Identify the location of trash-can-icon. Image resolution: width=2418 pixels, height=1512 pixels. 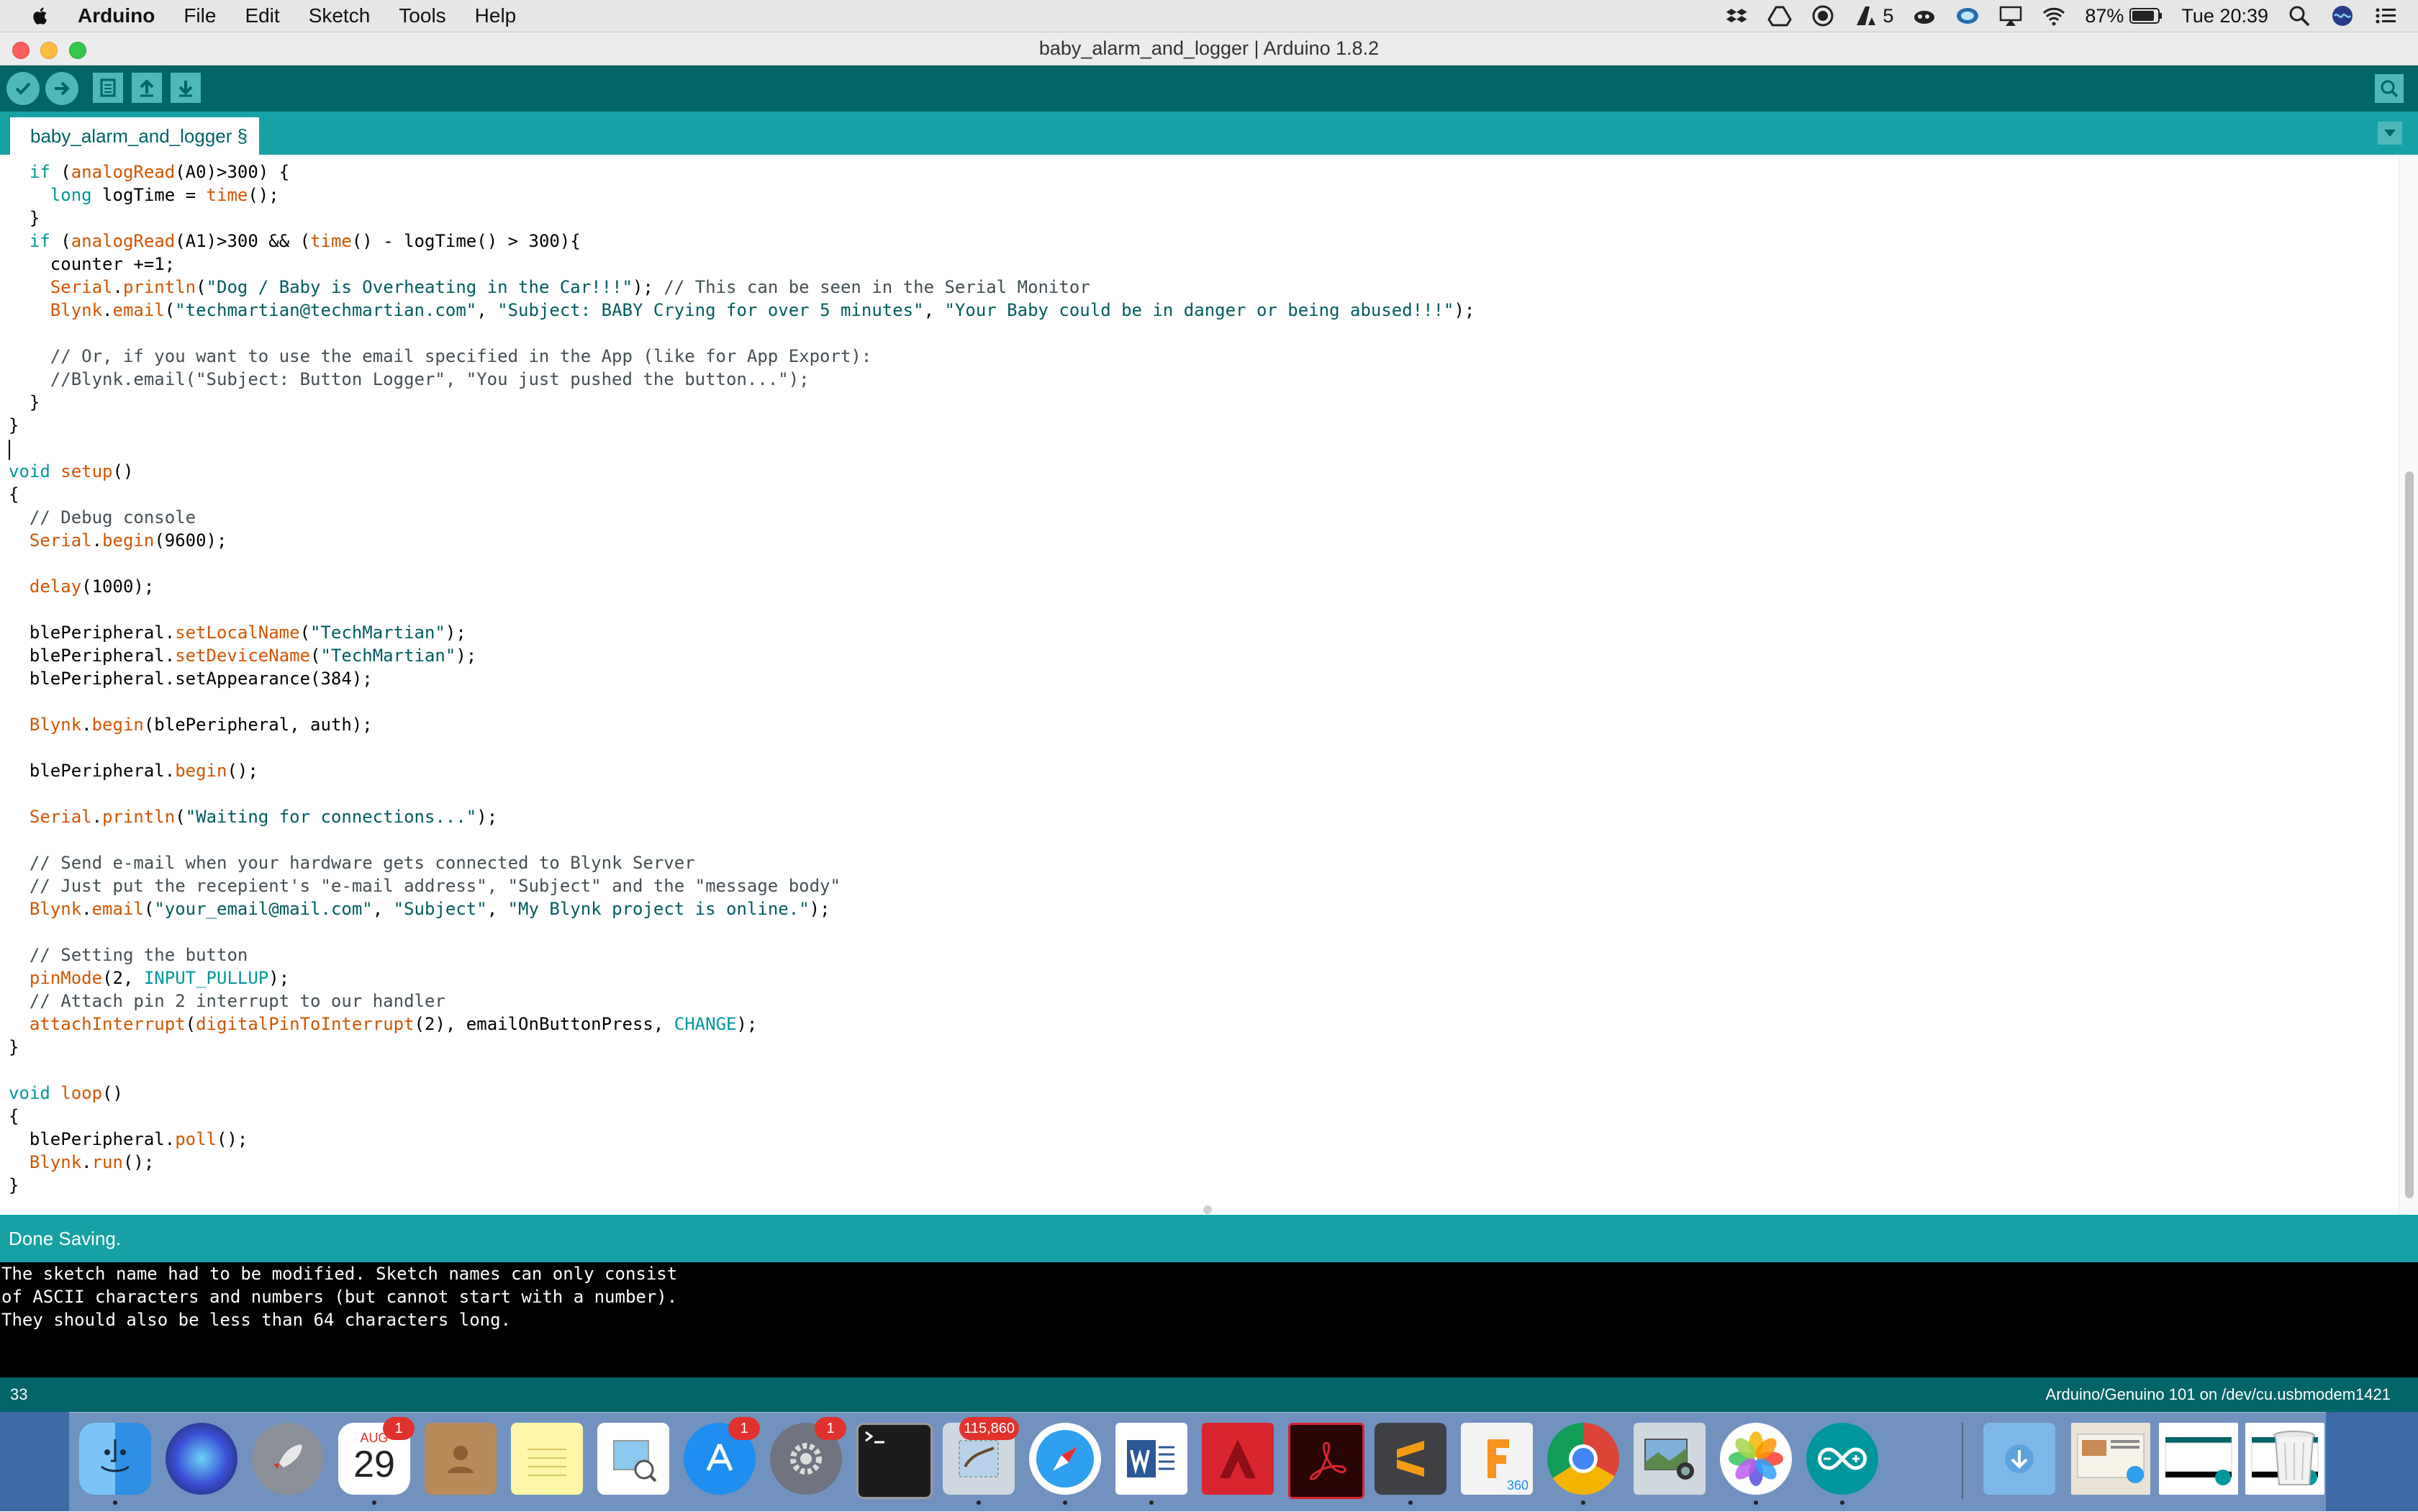
(2294, 1458).